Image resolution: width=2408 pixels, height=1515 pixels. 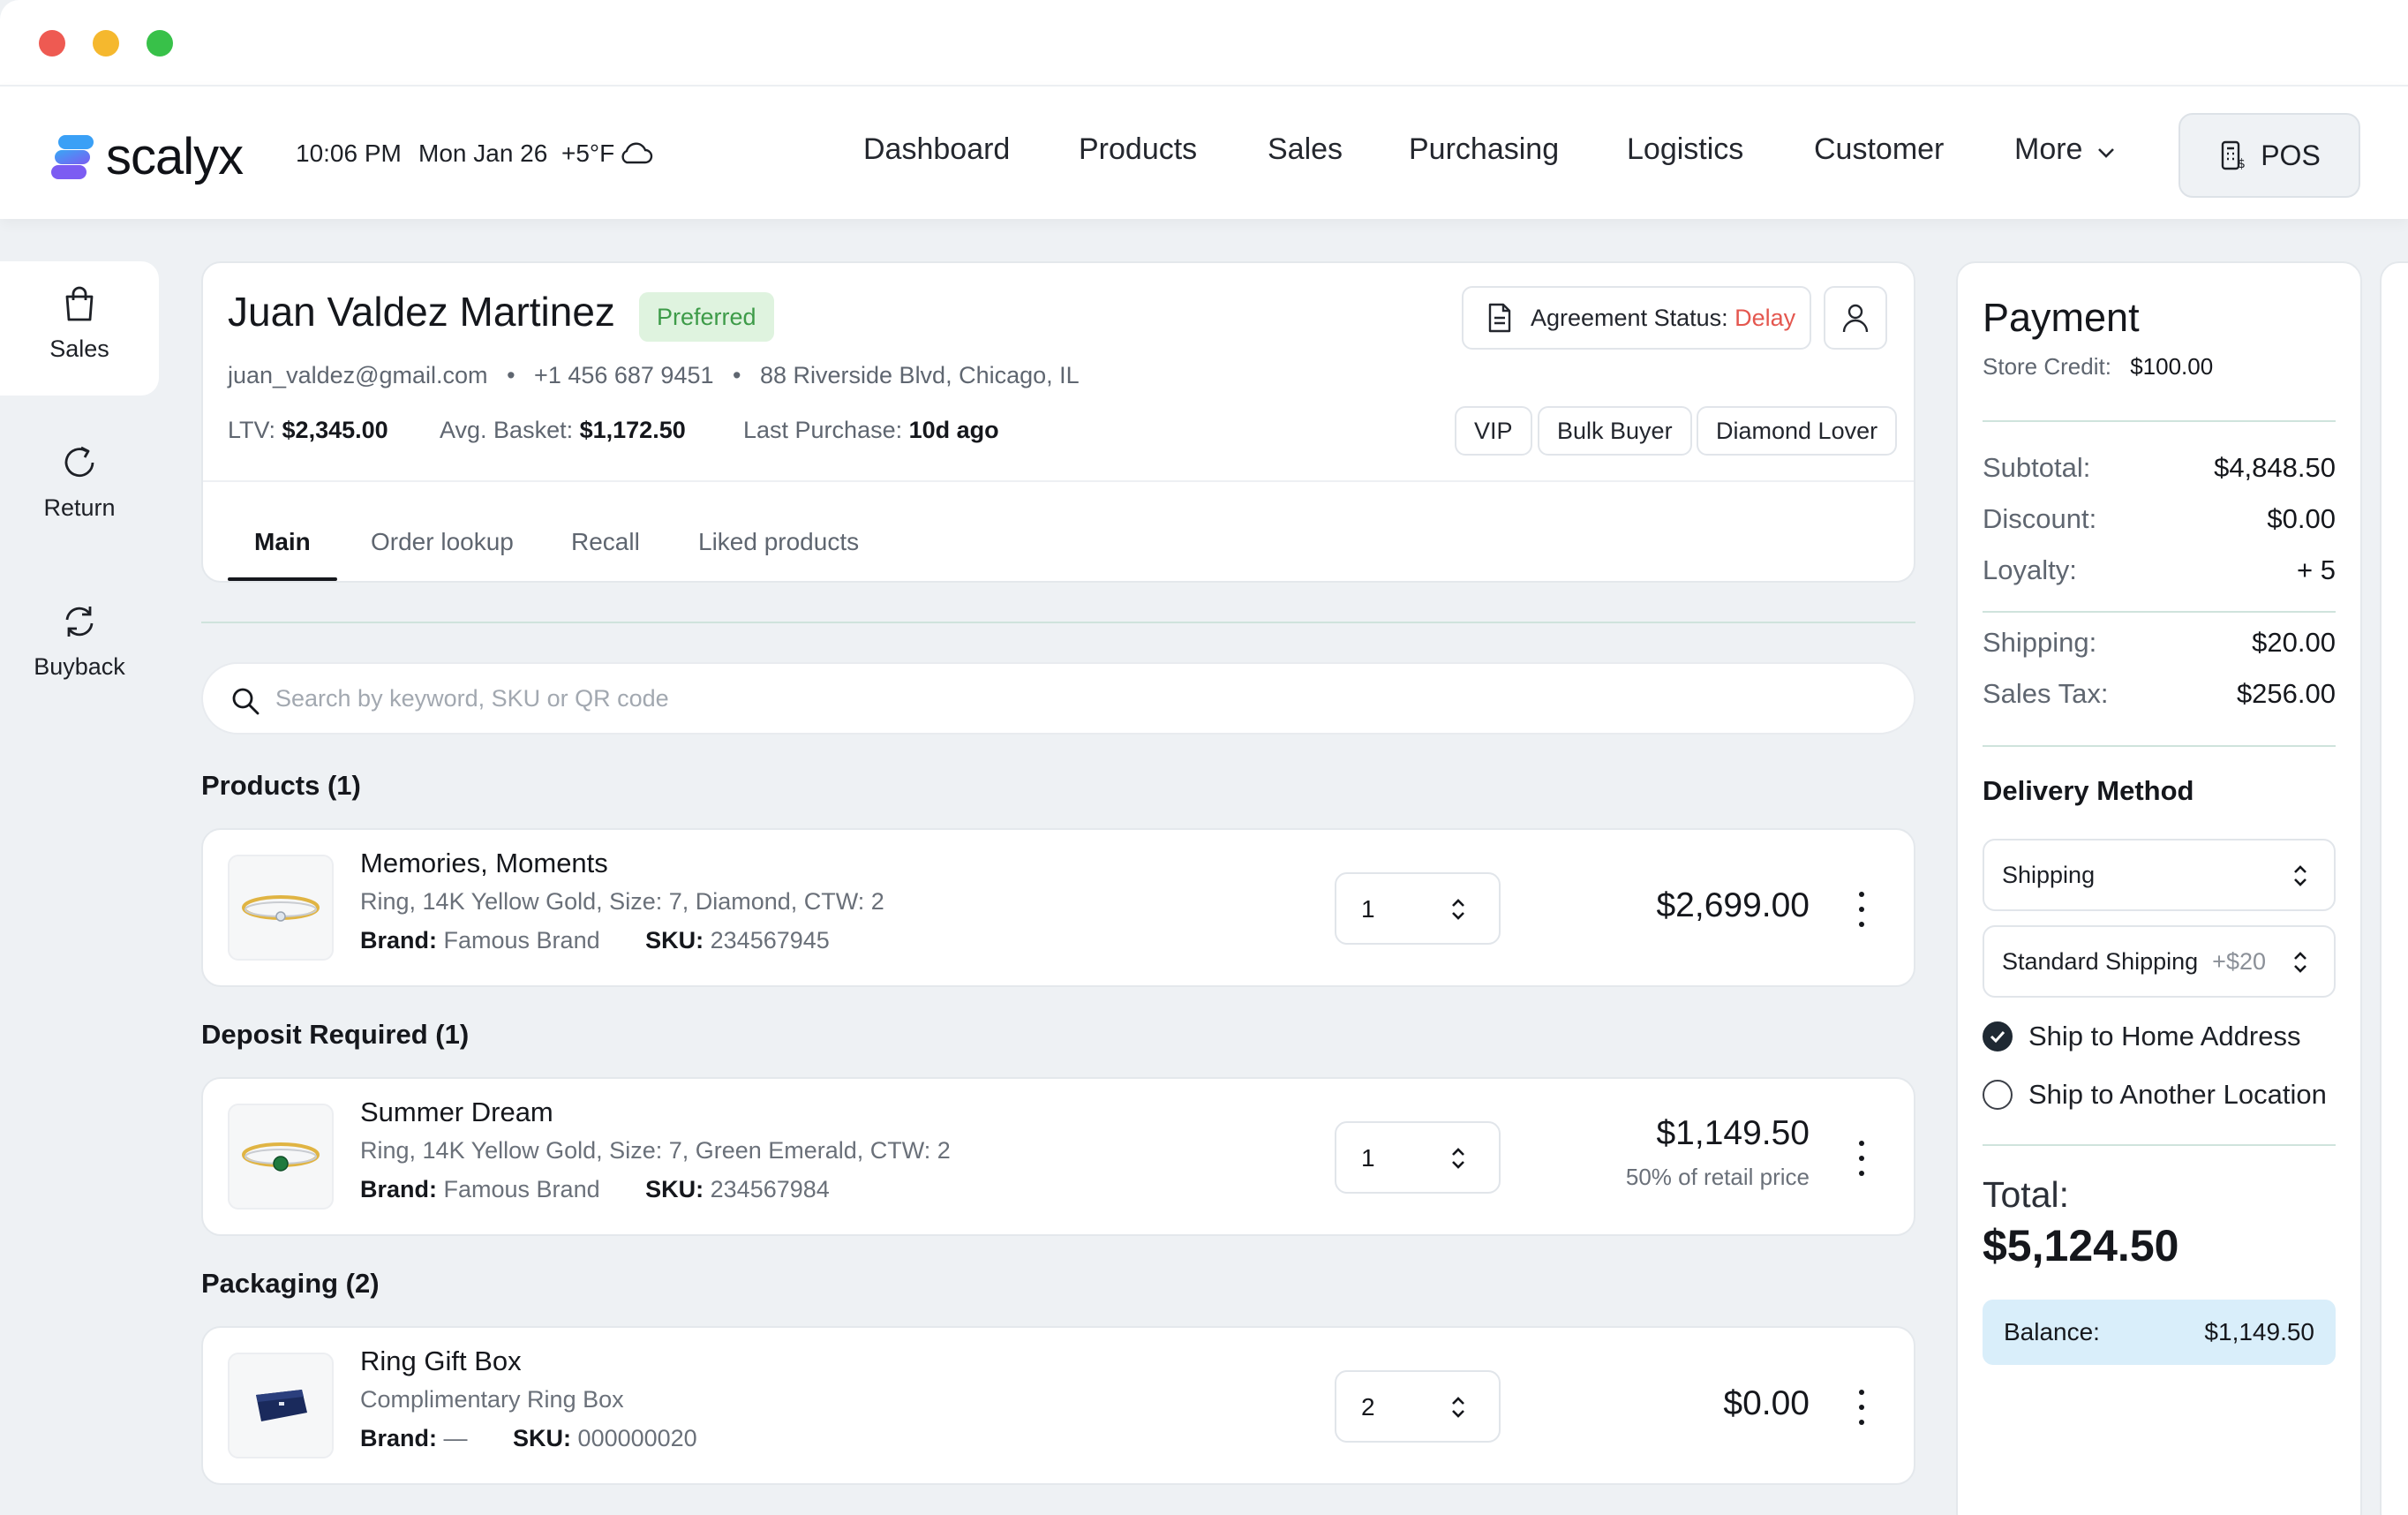 What do you see at coordinates (281, 908) in the screenshot?
I see `diamond-ring-icon` at bounding box center [281, 908].